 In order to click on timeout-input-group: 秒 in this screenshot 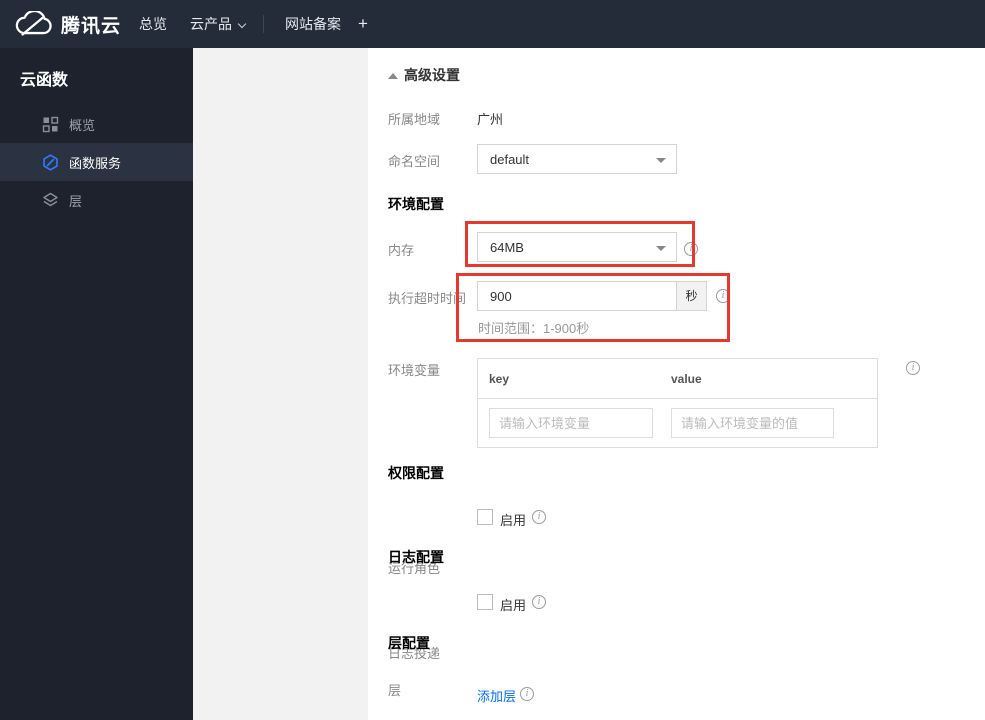, I will do `click(592, 296)`.